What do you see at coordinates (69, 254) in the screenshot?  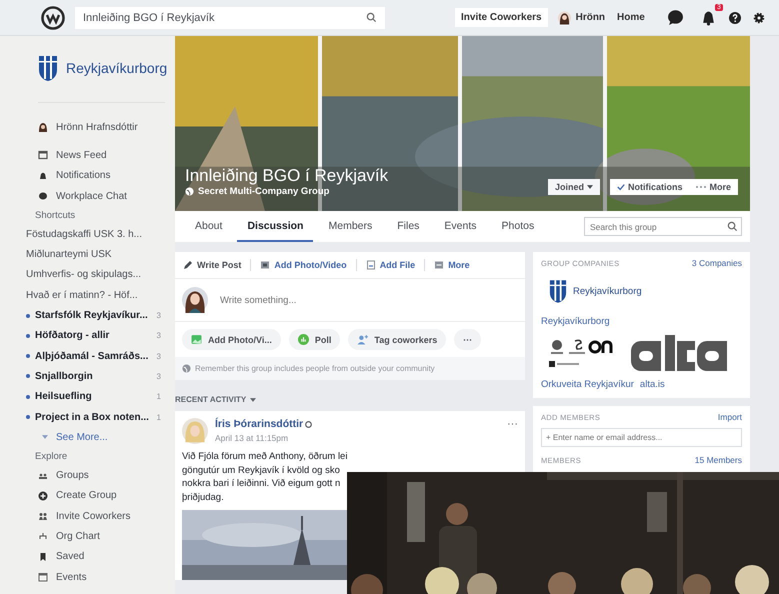 I see `shortcut-item: Miðlunarteymi USK` at bounding box center [69, 254].